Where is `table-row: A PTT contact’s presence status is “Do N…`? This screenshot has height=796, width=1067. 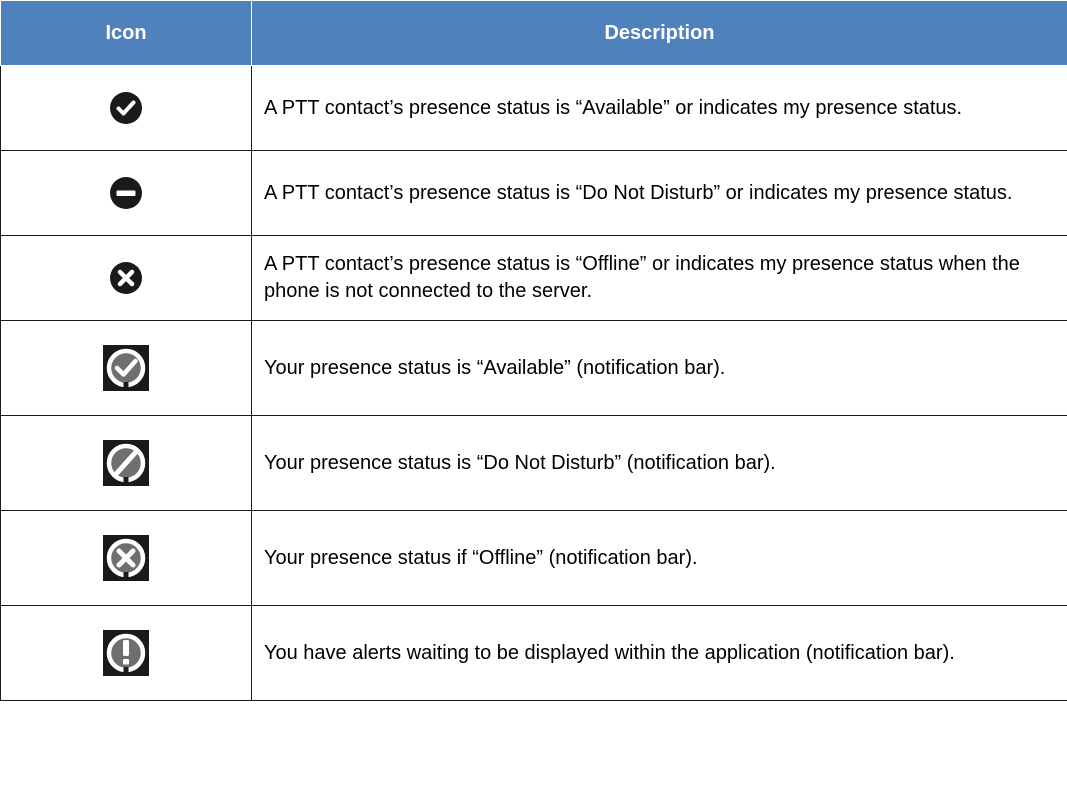
table-row: A PTT contact’s presence status is “Do N… is located at coordinates (533, 193).